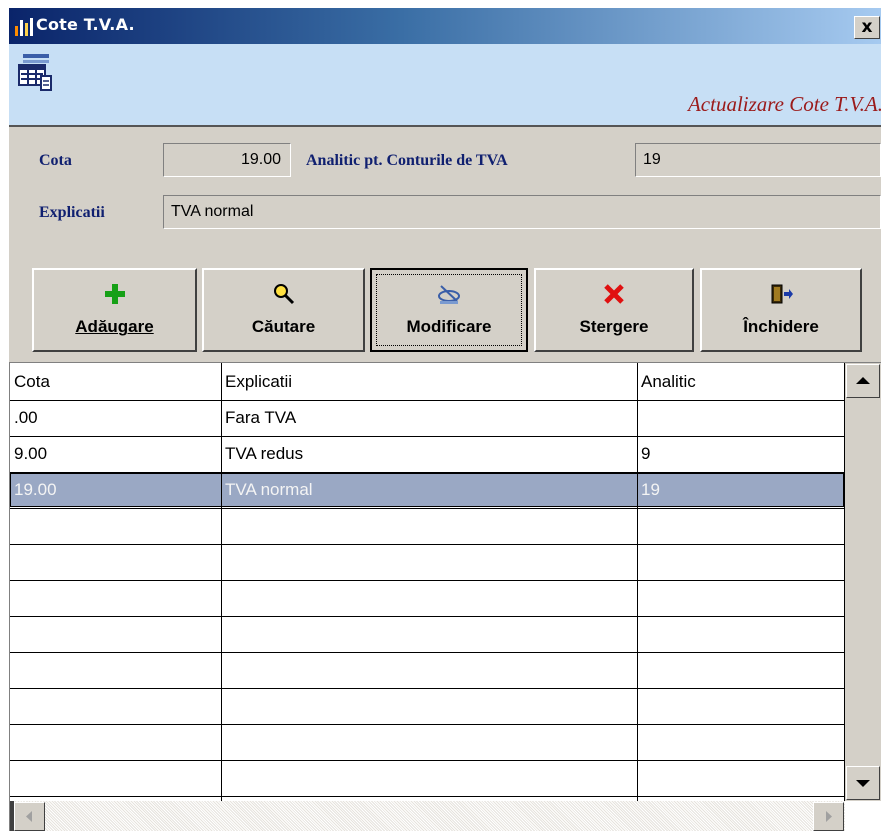  Describe the element at coordinates (863, 816) in the screenshot. I see `scrollbar-corner` at that location.